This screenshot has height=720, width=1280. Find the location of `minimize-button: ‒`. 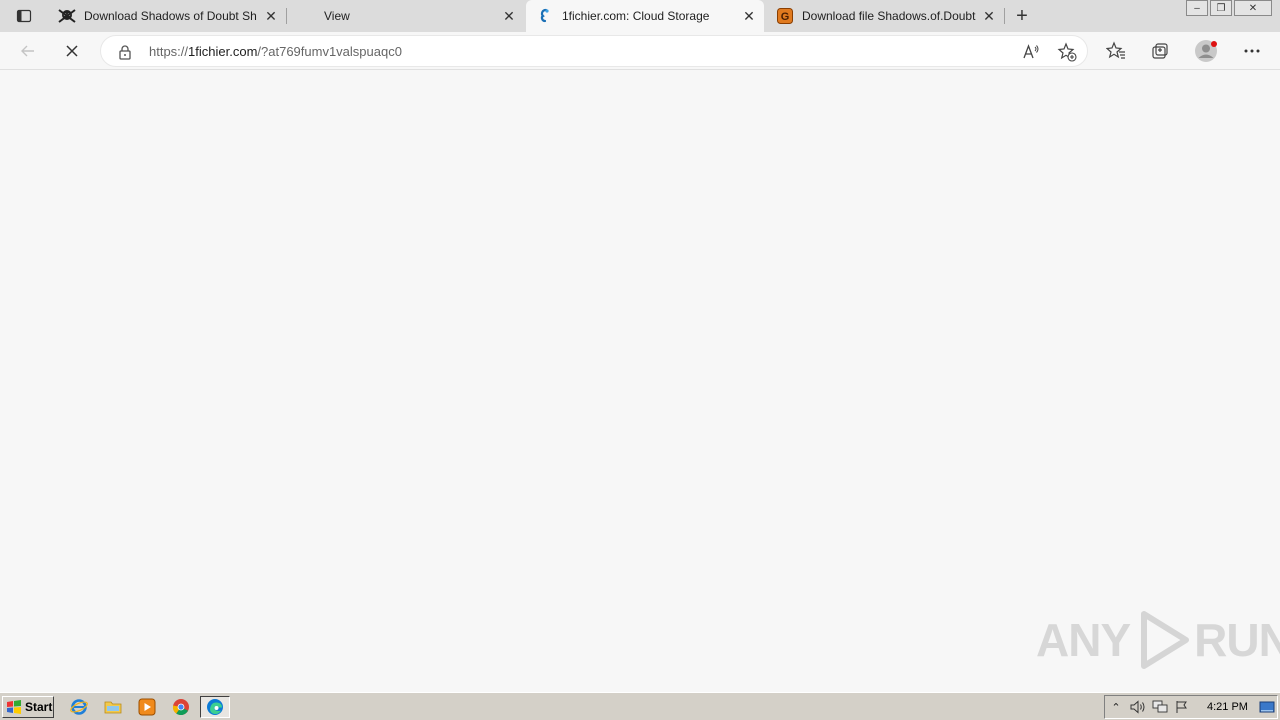

minimize-button: ‒ is located at coordinates (1197, 8).